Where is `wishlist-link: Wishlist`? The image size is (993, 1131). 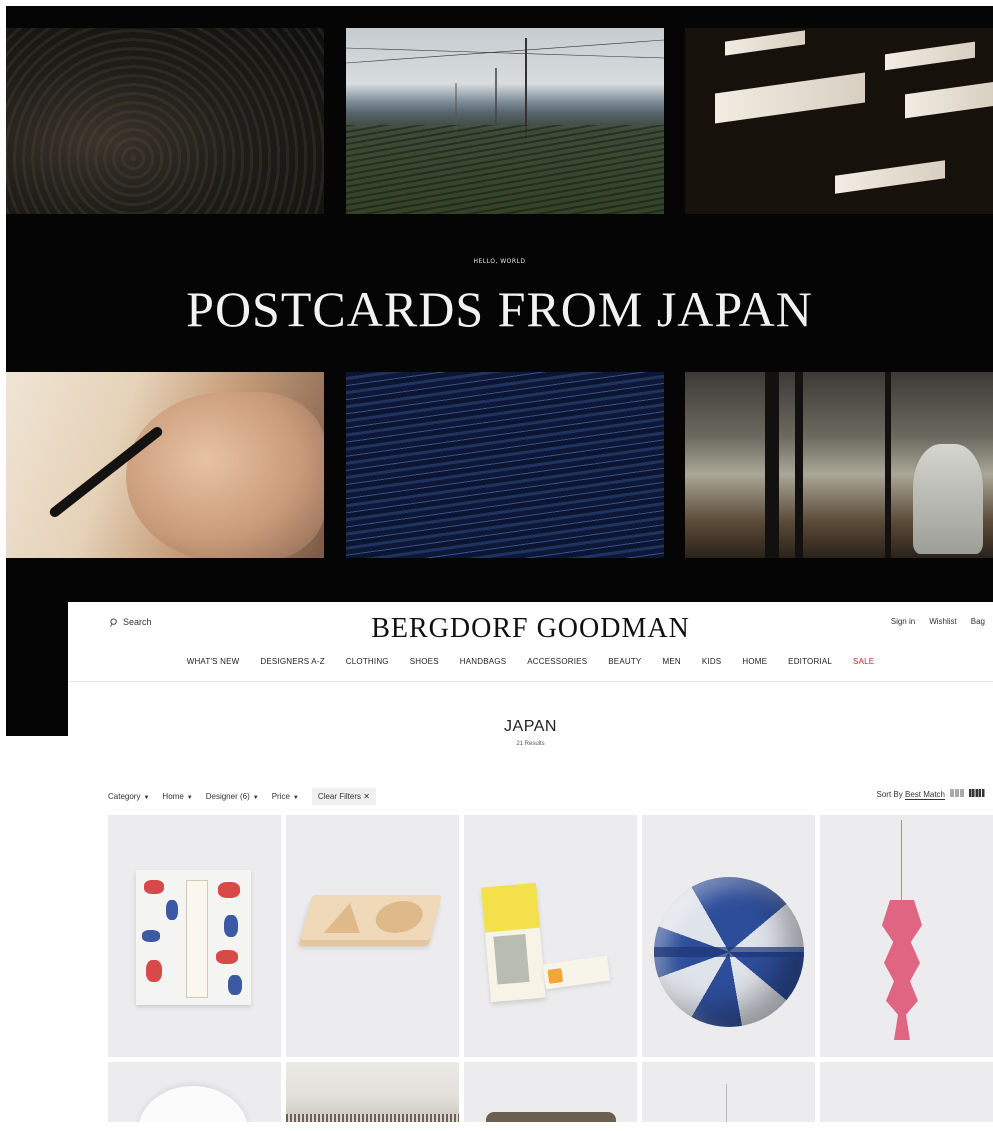
wishlist-link: Wishlist is located at coordinates (943, 621).